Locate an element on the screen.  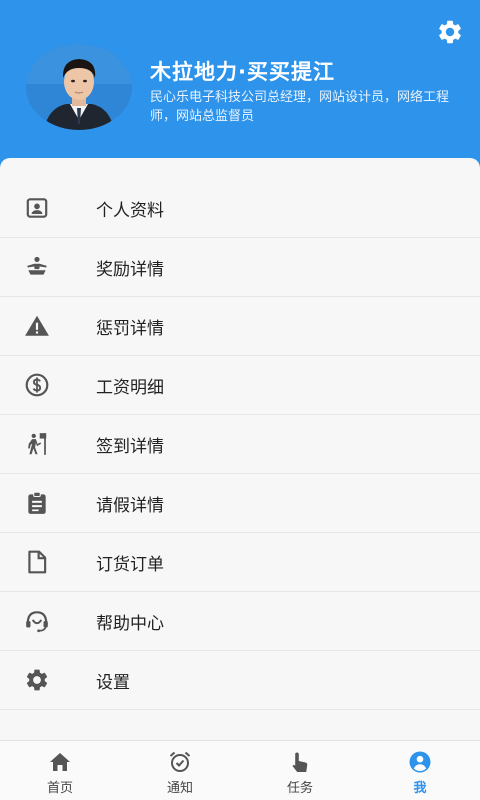
menu-item-leave: 请假详情 is located at coordinates (240, 503).